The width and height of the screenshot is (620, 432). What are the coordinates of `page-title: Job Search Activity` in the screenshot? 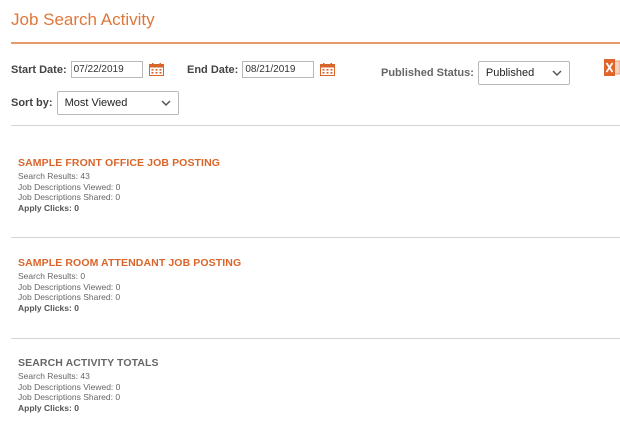 It's located at (83, 19).